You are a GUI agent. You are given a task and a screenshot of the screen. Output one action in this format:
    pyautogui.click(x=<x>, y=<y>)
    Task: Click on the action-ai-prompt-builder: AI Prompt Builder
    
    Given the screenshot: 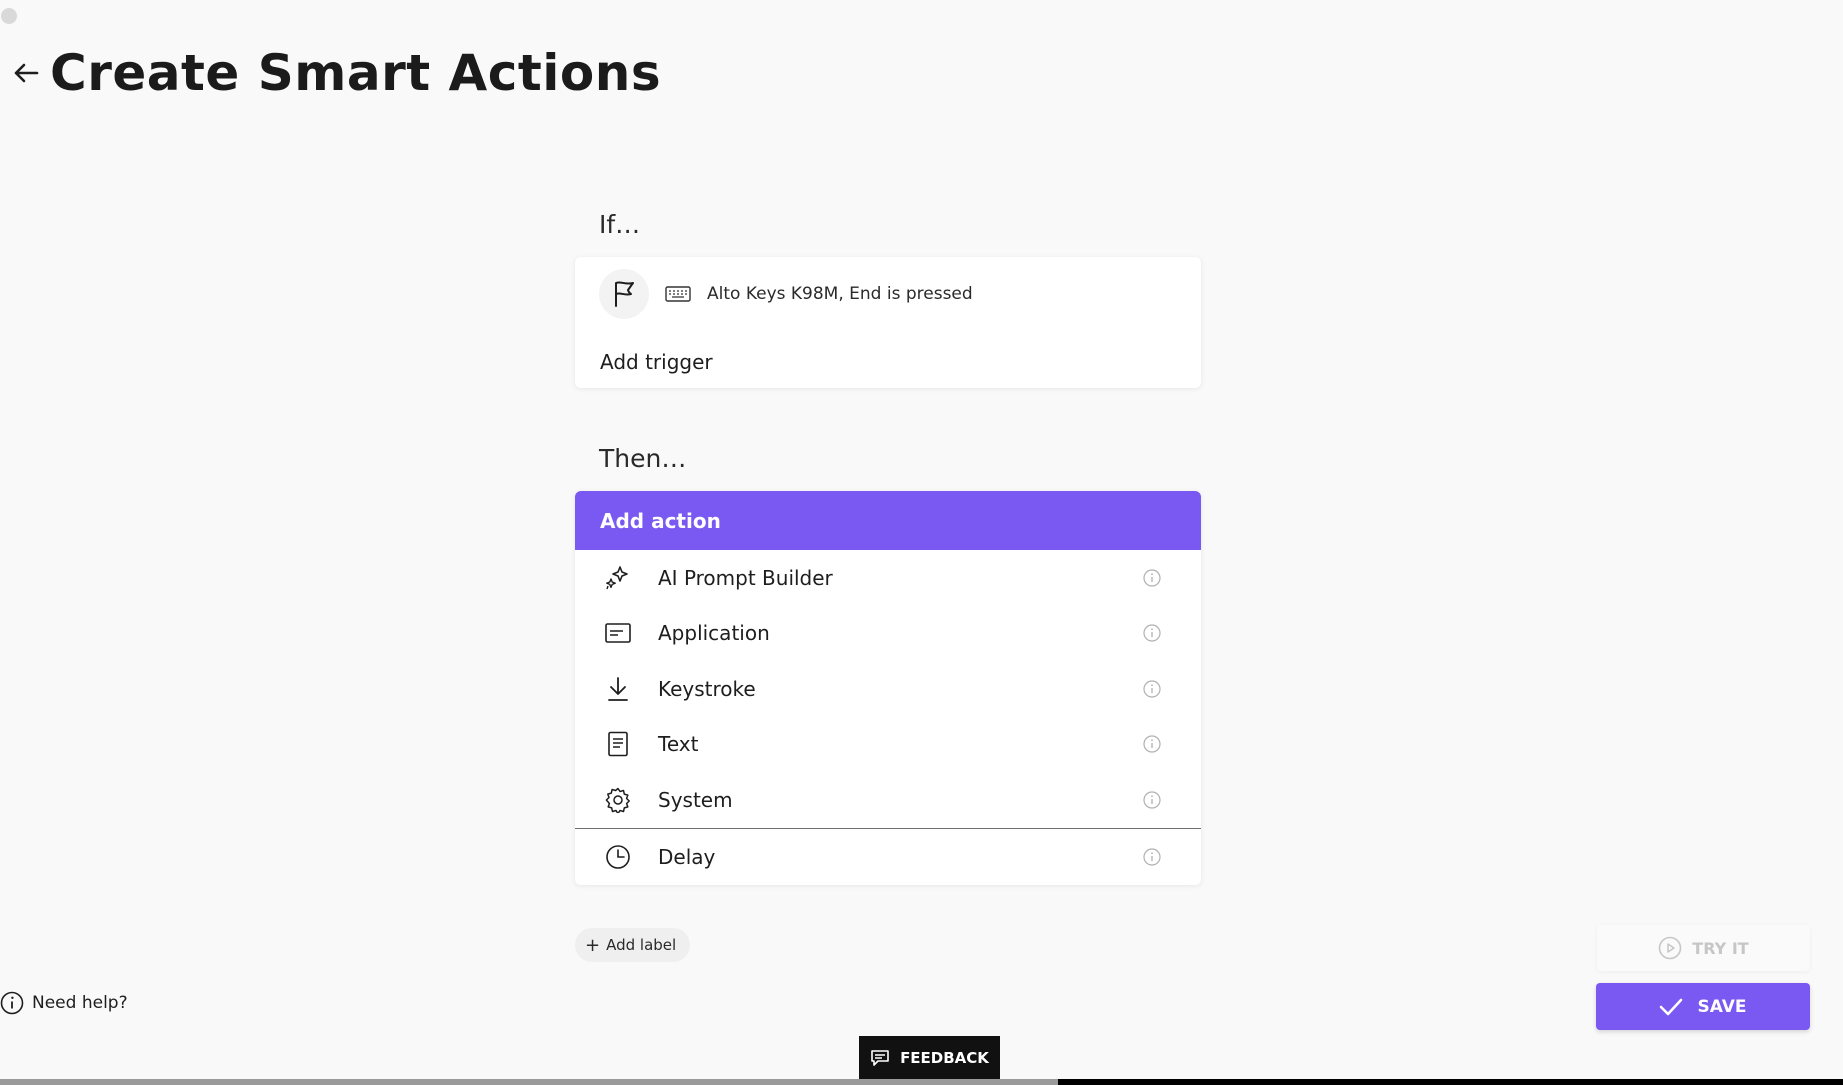 What is the action you would take?
    pyautogui.click(x=888, y=578)
    